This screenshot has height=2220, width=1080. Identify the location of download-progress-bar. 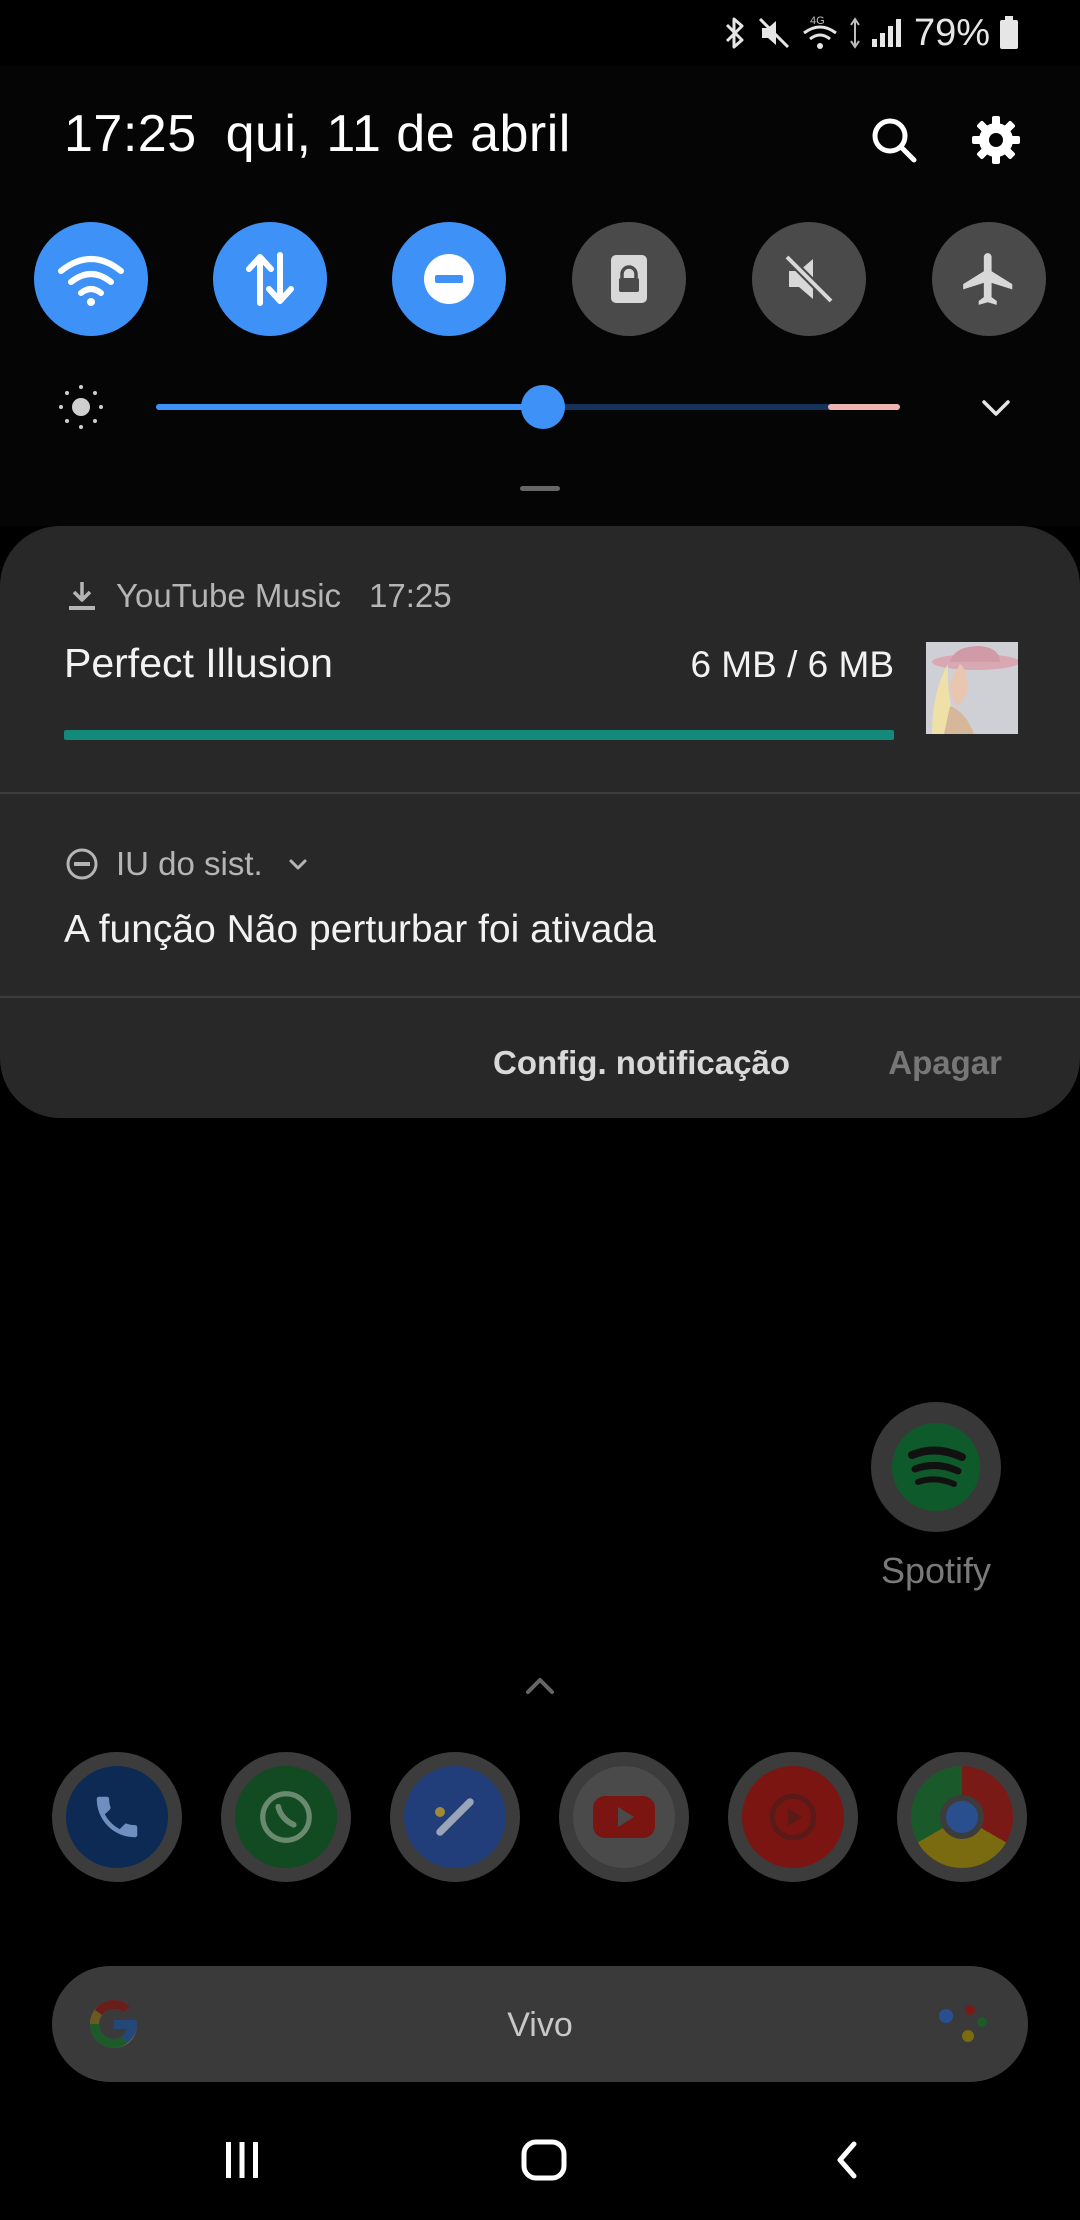
(479, 735).